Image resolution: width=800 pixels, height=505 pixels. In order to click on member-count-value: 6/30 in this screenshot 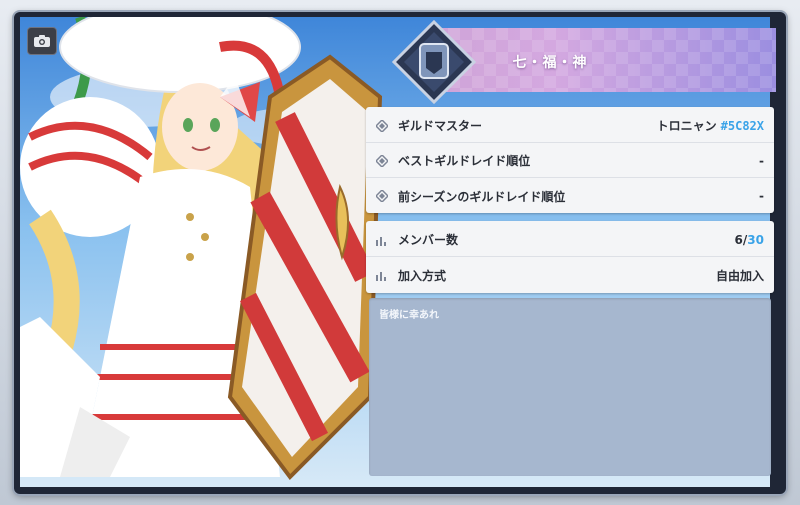, I will do `click(749, 240)`.